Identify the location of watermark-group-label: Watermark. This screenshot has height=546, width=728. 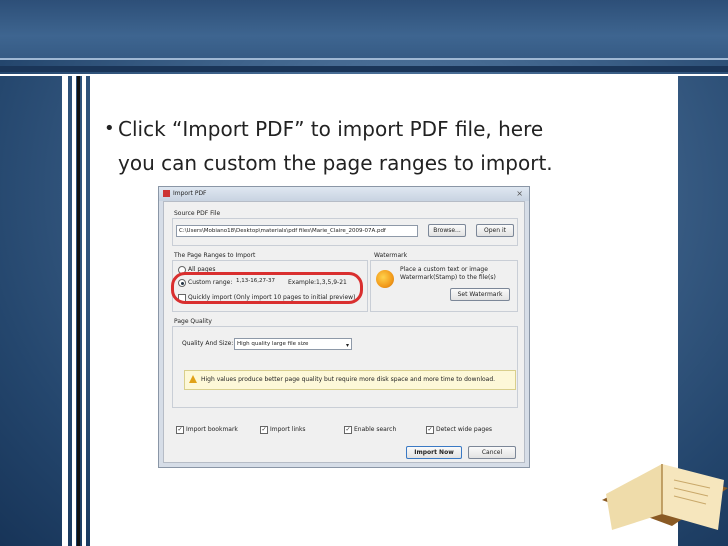
(391, 255).